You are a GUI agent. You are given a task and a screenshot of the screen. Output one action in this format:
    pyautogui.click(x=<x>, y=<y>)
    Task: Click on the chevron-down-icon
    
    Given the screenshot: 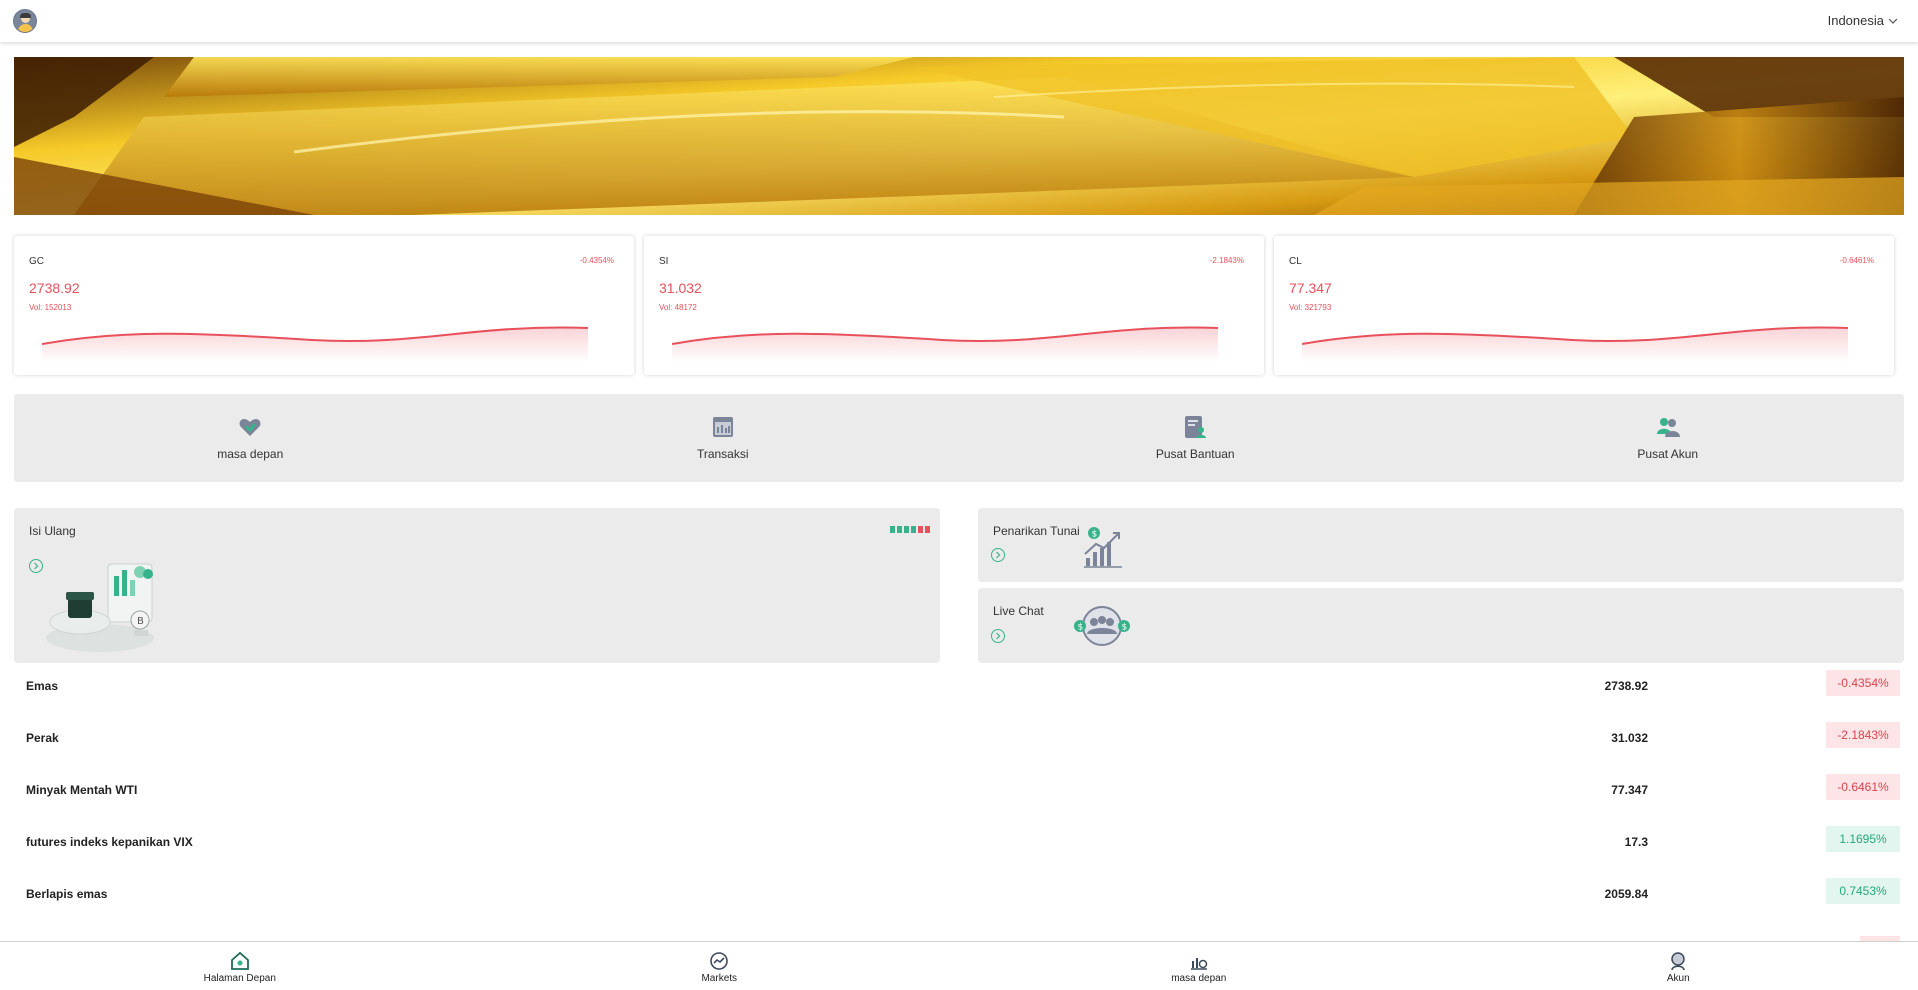 What is the action you would take?
    pyautogui.click(x=1893, y=21)
    